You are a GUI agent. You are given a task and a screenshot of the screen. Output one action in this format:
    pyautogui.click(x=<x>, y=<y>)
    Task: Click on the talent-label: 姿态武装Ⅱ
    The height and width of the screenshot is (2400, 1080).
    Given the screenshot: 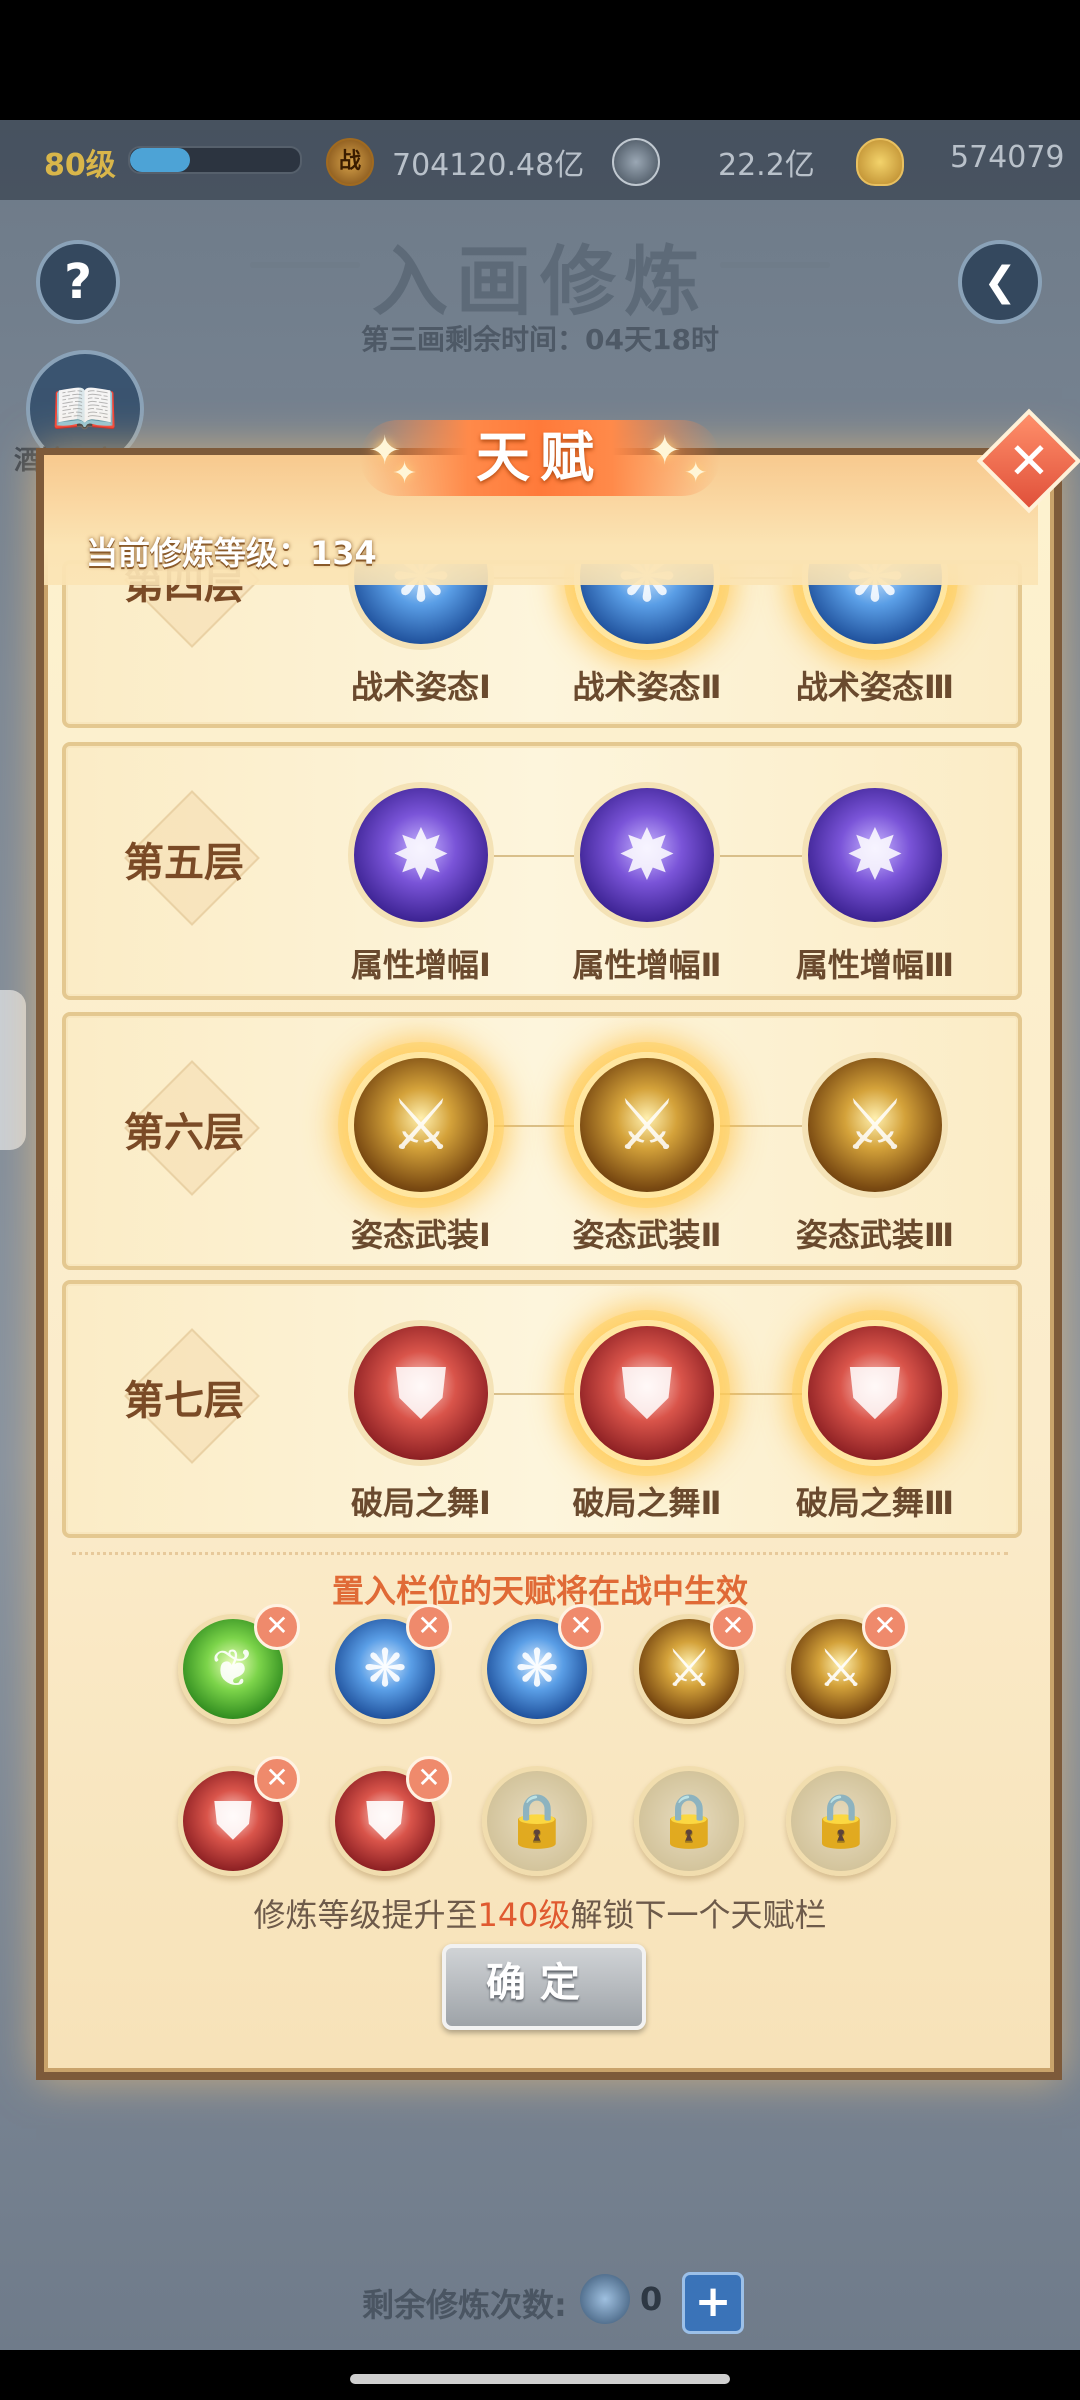 What is the action you would take?
    pyautogui.click(x=647, y=1235)
    